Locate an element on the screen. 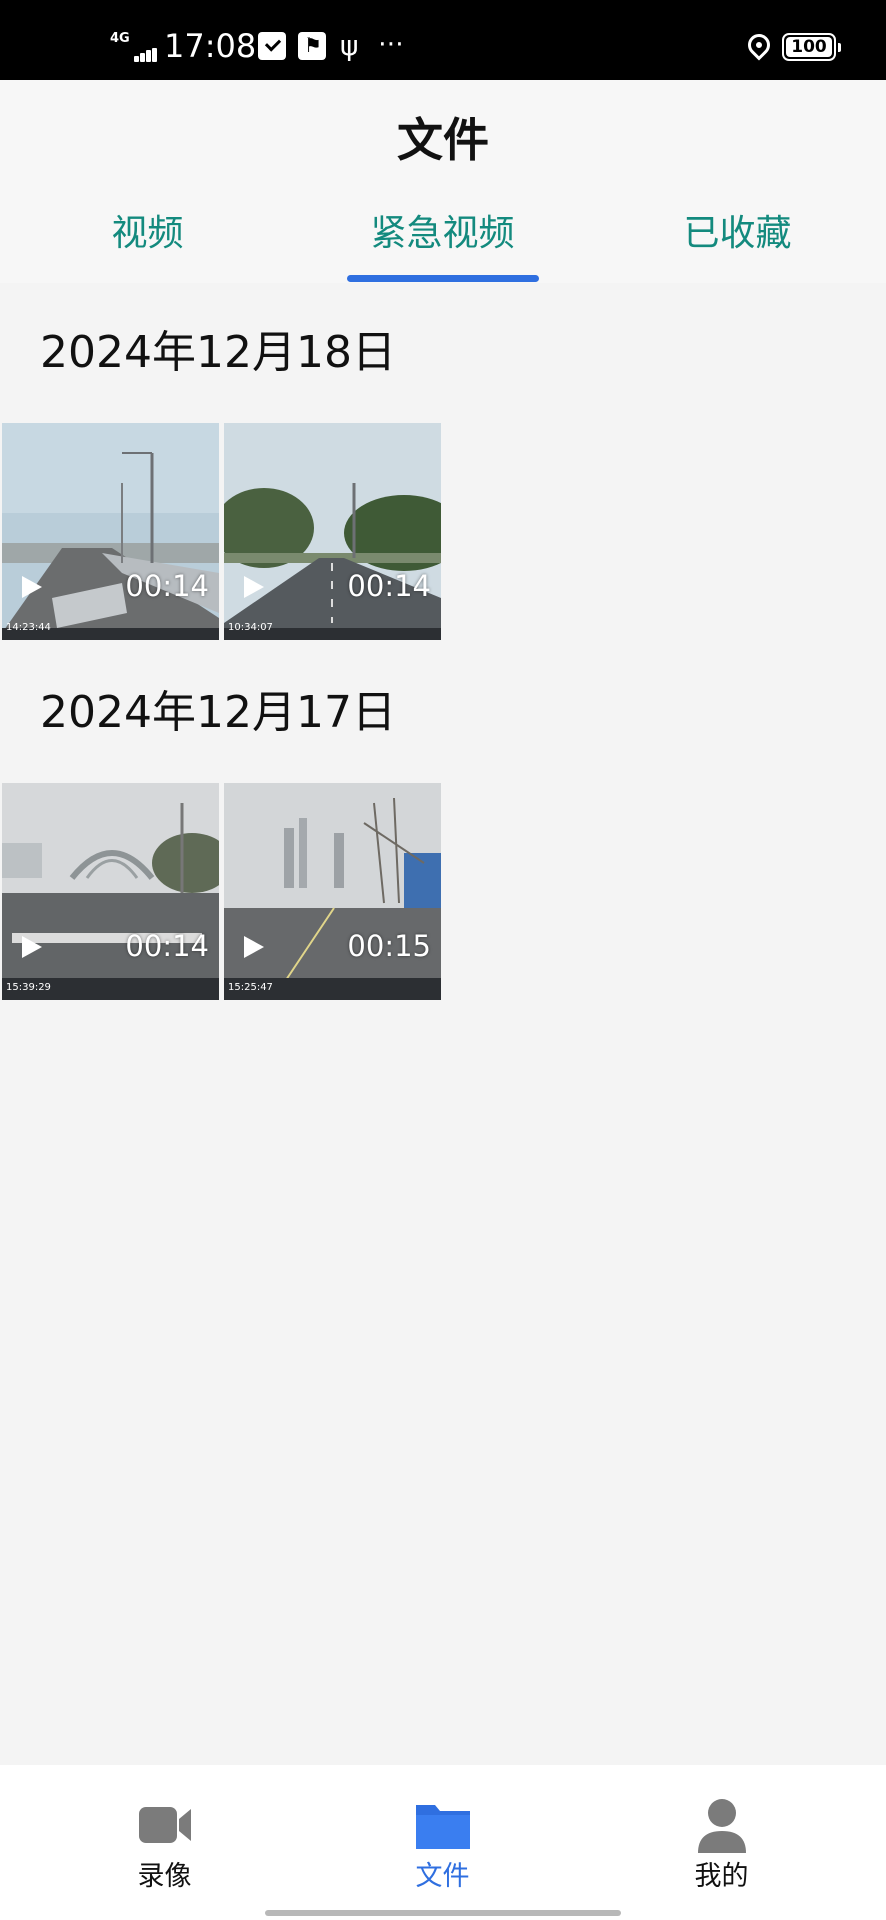 This screenshot has width=886, height=1920. date-header: 2024年12月17日 is located at coordinates (218, 712).